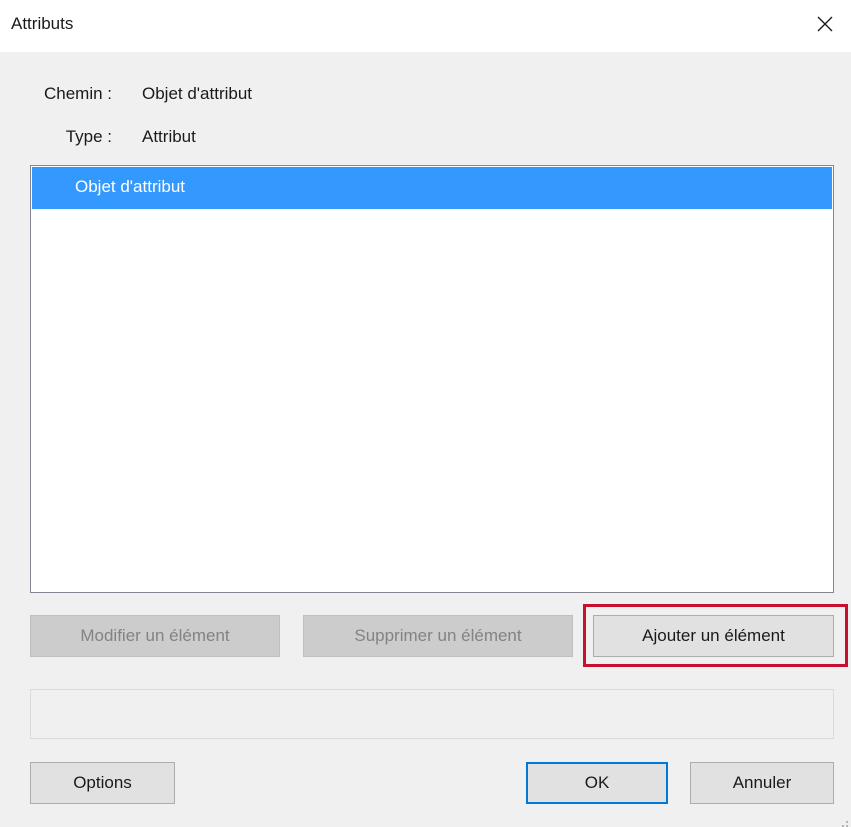  I want to click on delete-item-label: Supprimer un élément, so click(438, 635).